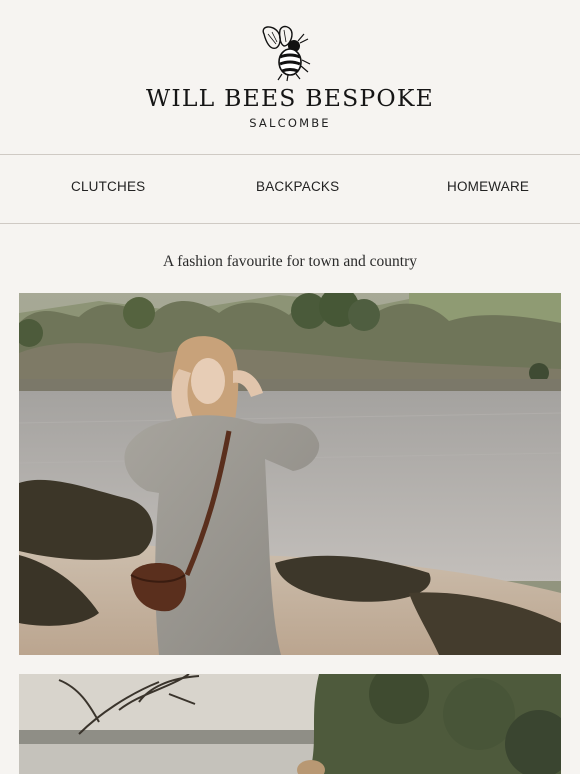 The image size is (580, 774). What do you see at coordinates (290, 98) in the screenshot?
I see `brand-name: WILL BEES BESPOKE` at bounding box center [290, 98].